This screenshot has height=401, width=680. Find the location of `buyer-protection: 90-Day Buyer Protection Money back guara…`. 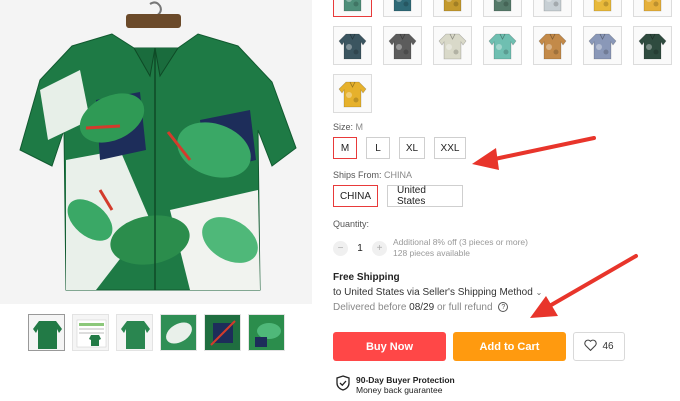

buyer-protection: 90-Day Buyer Protection Money back guara… is located at coordinates (395, 385).